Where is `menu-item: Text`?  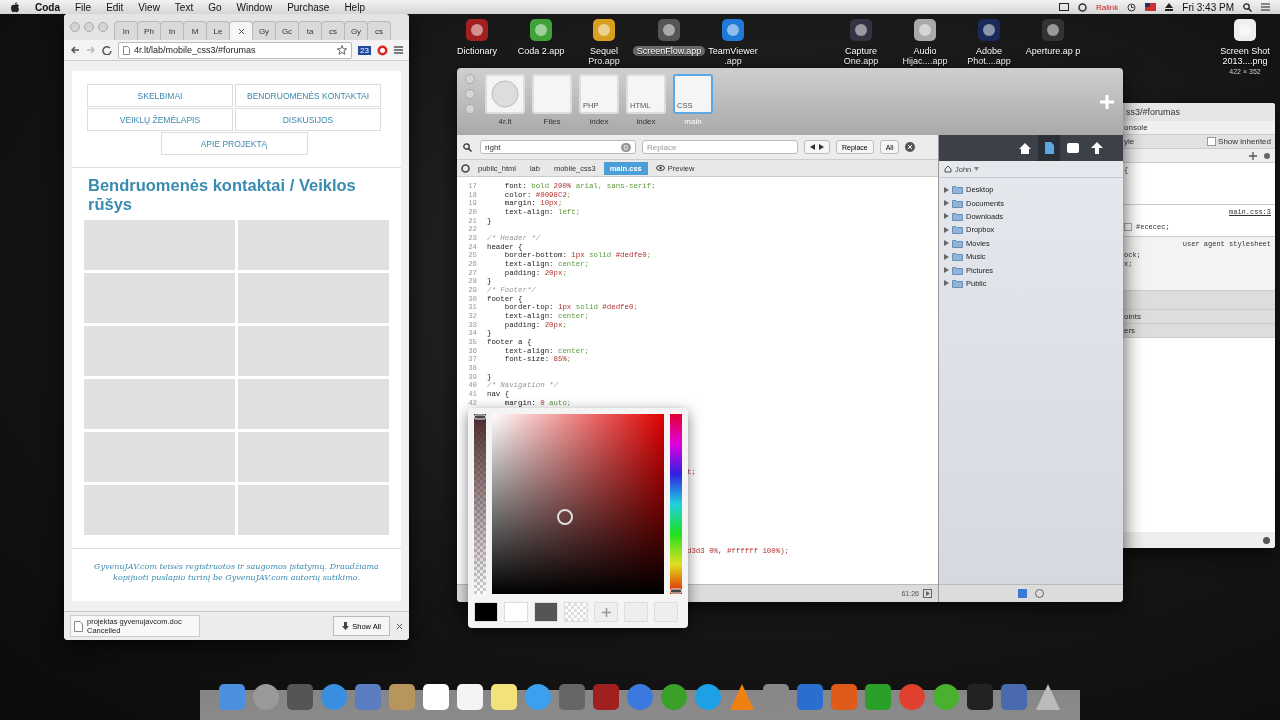
menu-item: Text is located at coordinates (184, 7).